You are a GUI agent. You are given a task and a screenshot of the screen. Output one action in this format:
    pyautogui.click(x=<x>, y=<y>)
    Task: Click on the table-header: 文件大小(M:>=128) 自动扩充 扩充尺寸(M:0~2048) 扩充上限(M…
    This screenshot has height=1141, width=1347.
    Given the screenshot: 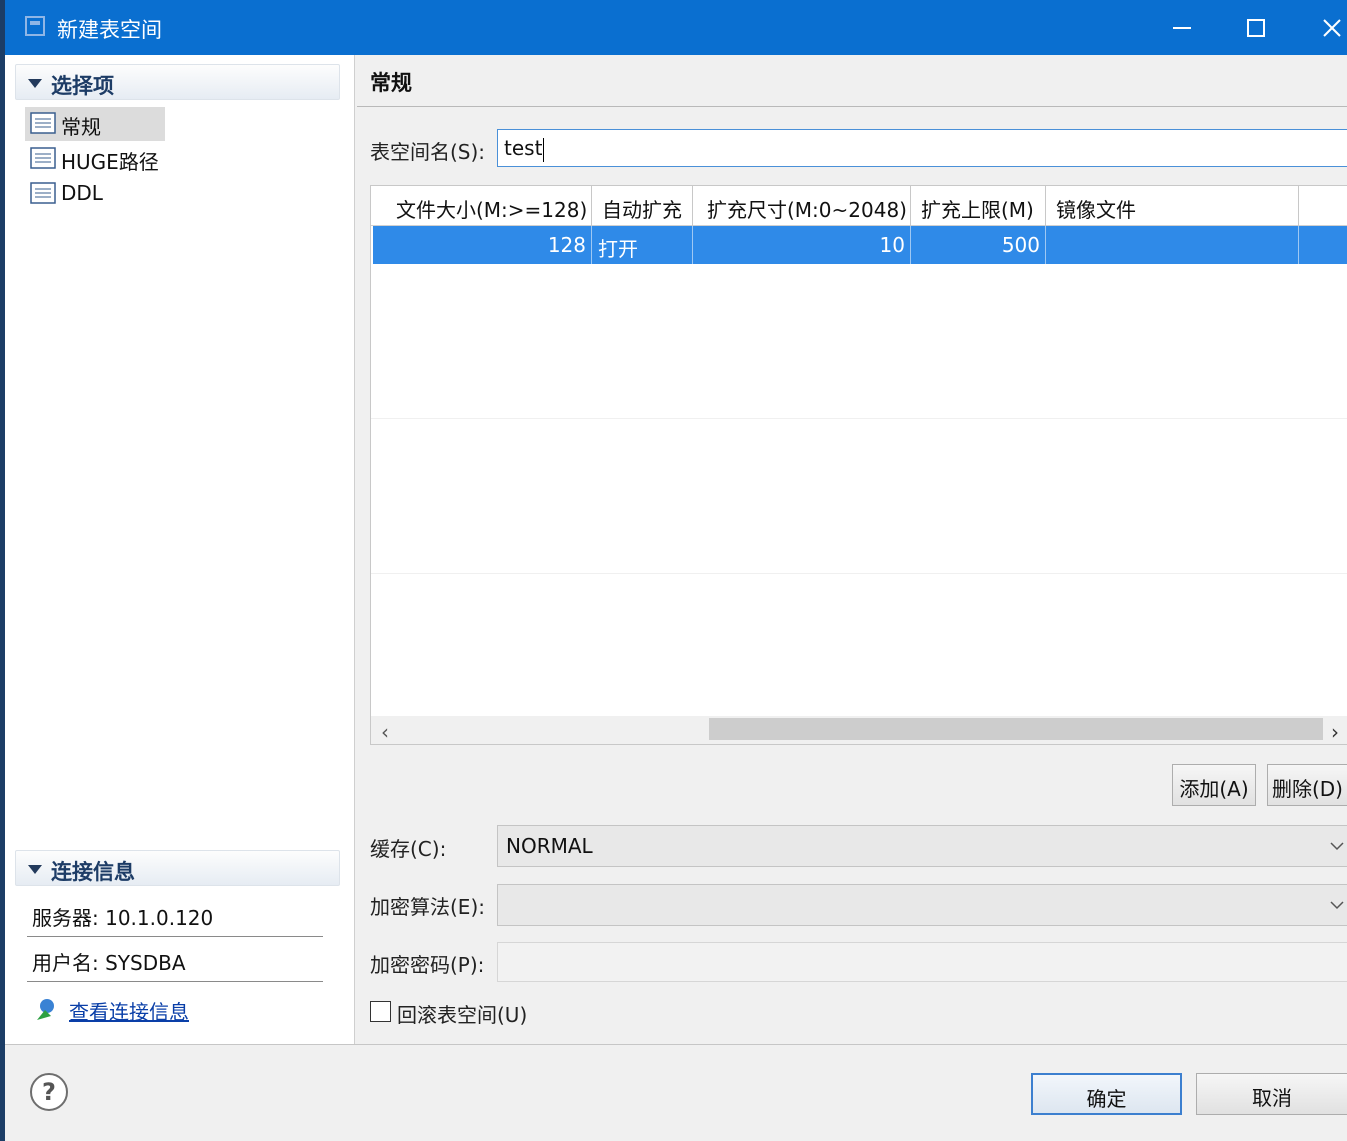 What is the action you would take?
    pyautogui.click(x=859, y=206)
    